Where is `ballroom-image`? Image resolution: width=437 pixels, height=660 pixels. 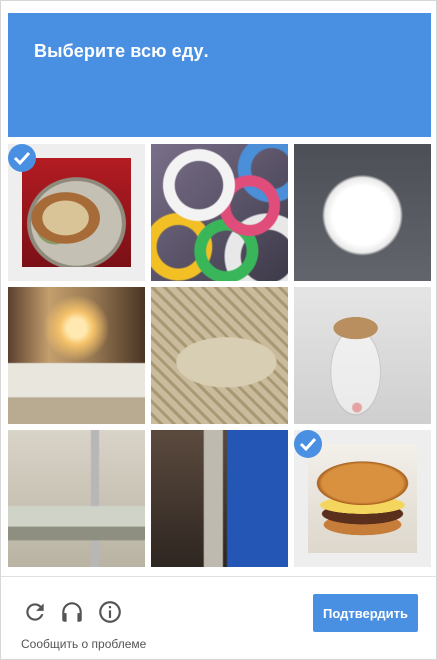 ballroom-image is located at coordinates (76, 355).